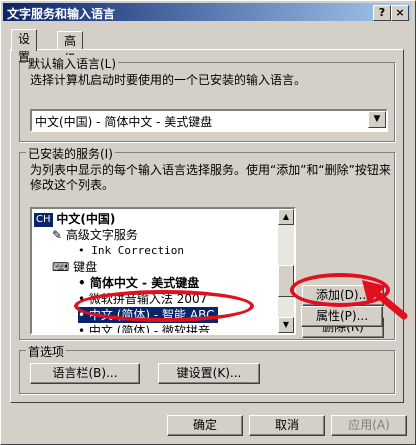 The image size is (416, 445). I want to click on window-title: 文字服务和输入语言, so click(61, 14).